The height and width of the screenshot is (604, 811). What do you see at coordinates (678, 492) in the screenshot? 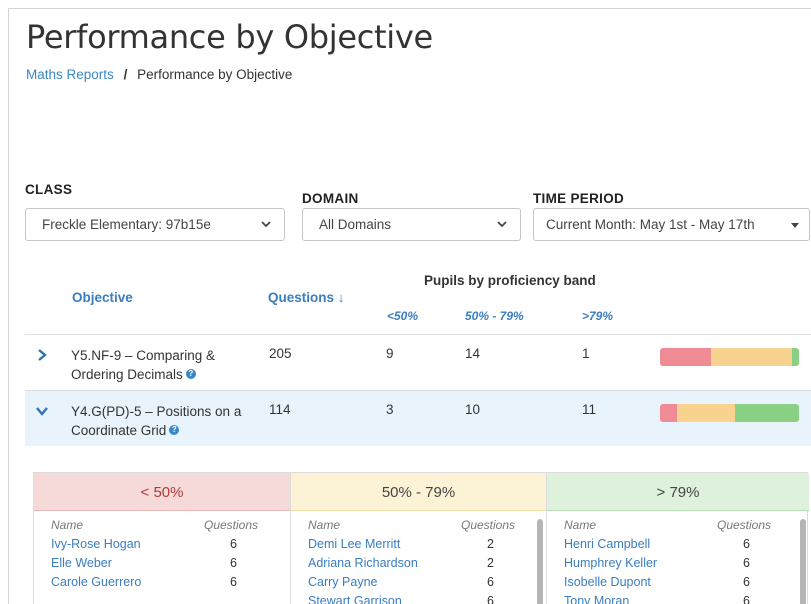
I see `band-high-title: > 79%` at bounding box center [678, 492].